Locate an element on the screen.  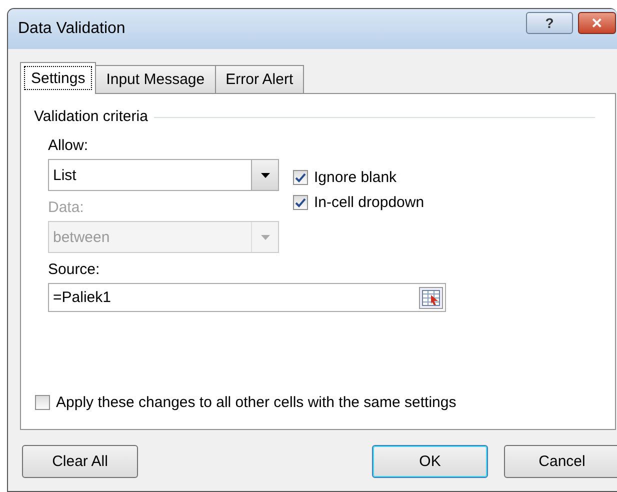
tab: Settings is located at coordinates (58, 78).